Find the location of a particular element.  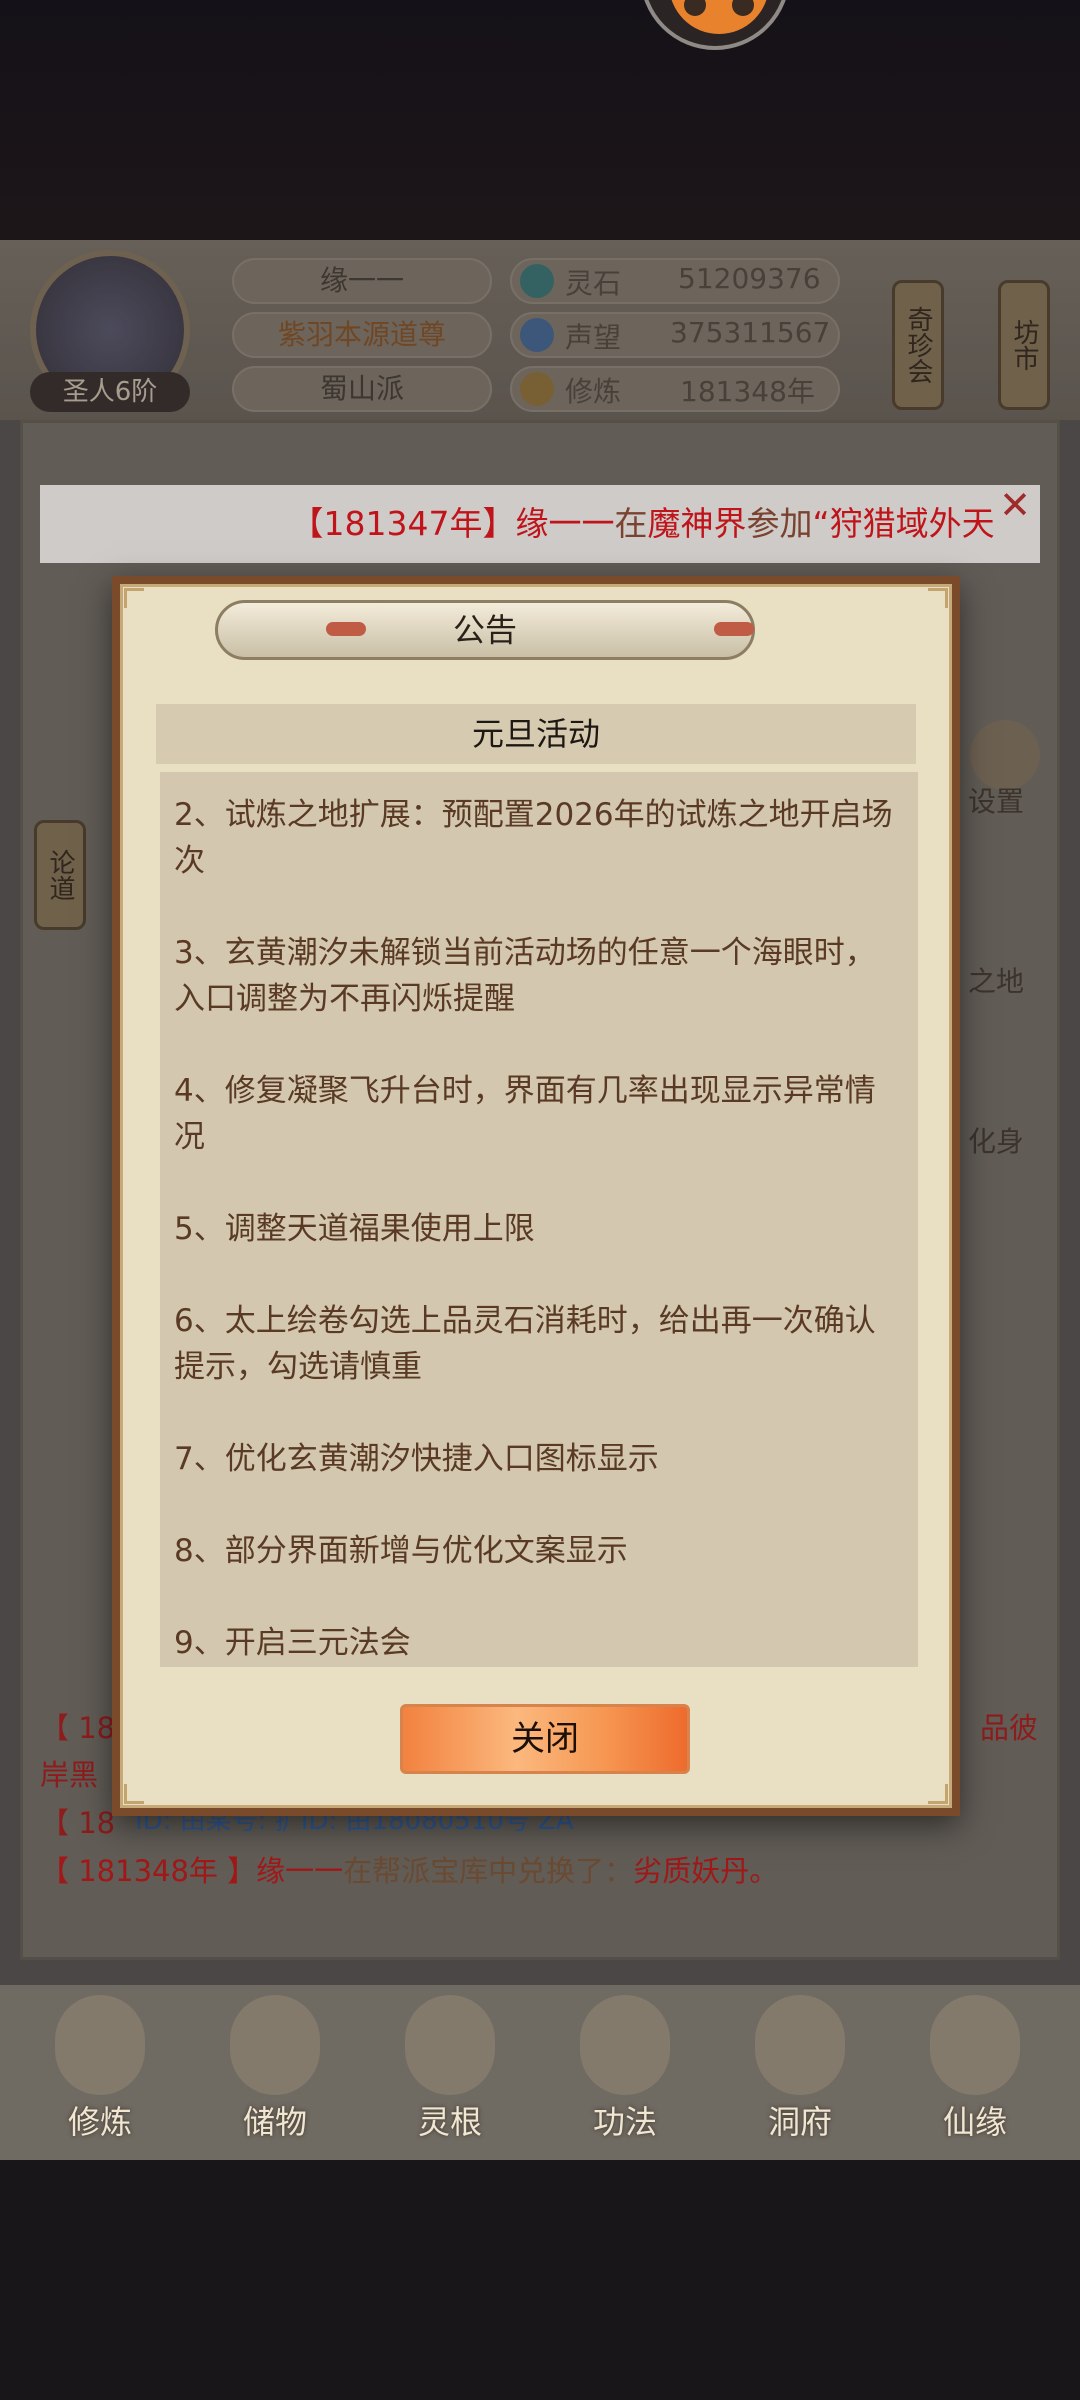

spirit-root-icon is located at coordinates (450, 2045).